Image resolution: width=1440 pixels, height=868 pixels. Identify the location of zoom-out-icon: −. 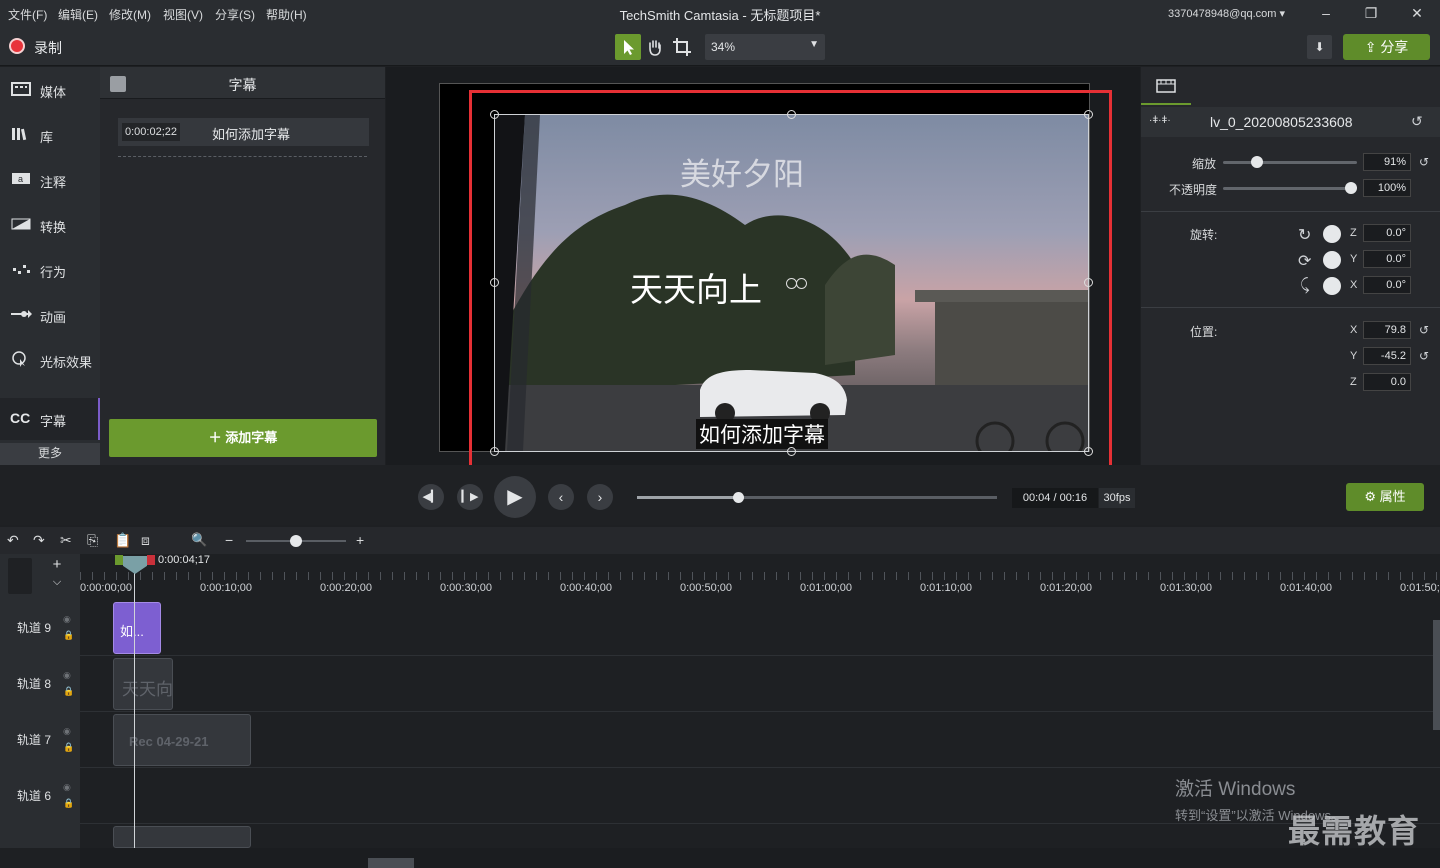
(229, 540).